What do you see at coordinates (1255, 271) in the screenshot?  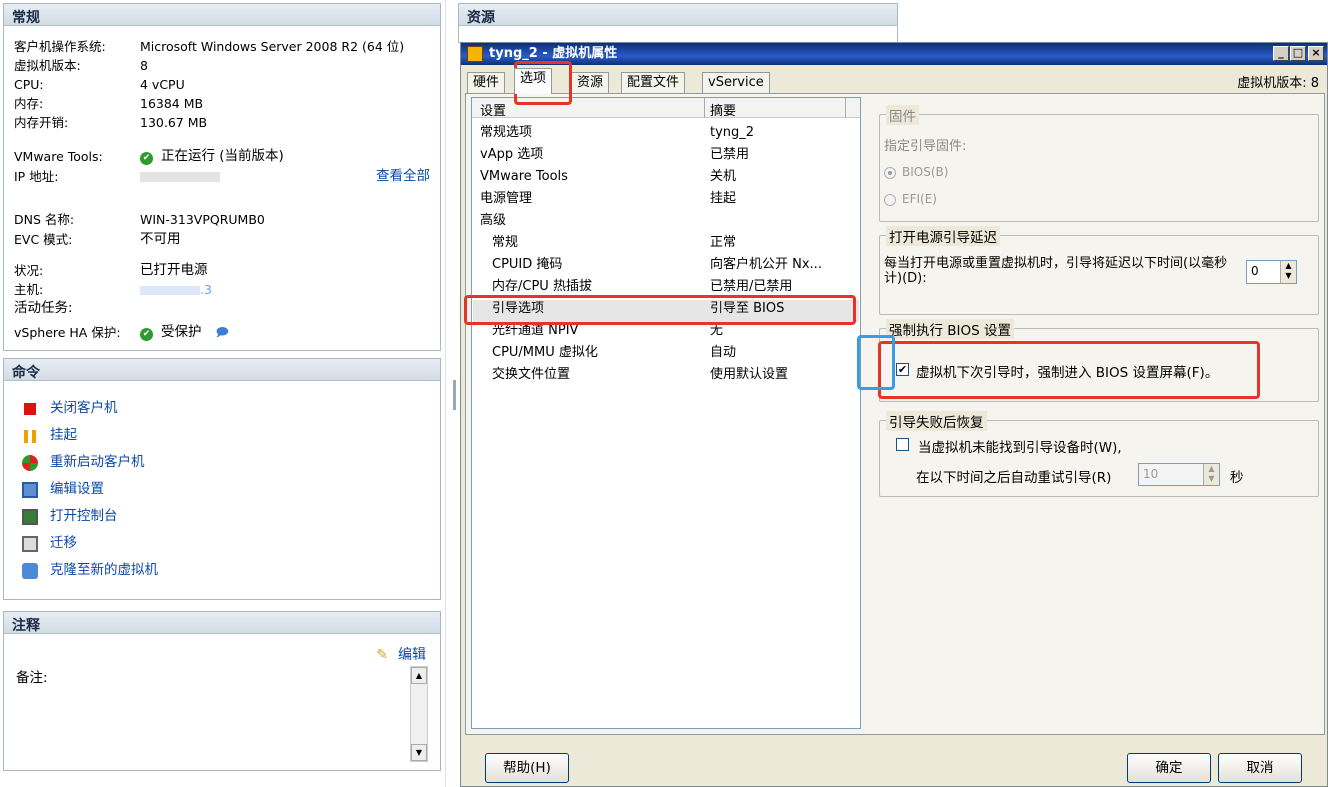 I see `boot-delay-value: 0` at bounding box center [1255, 271].